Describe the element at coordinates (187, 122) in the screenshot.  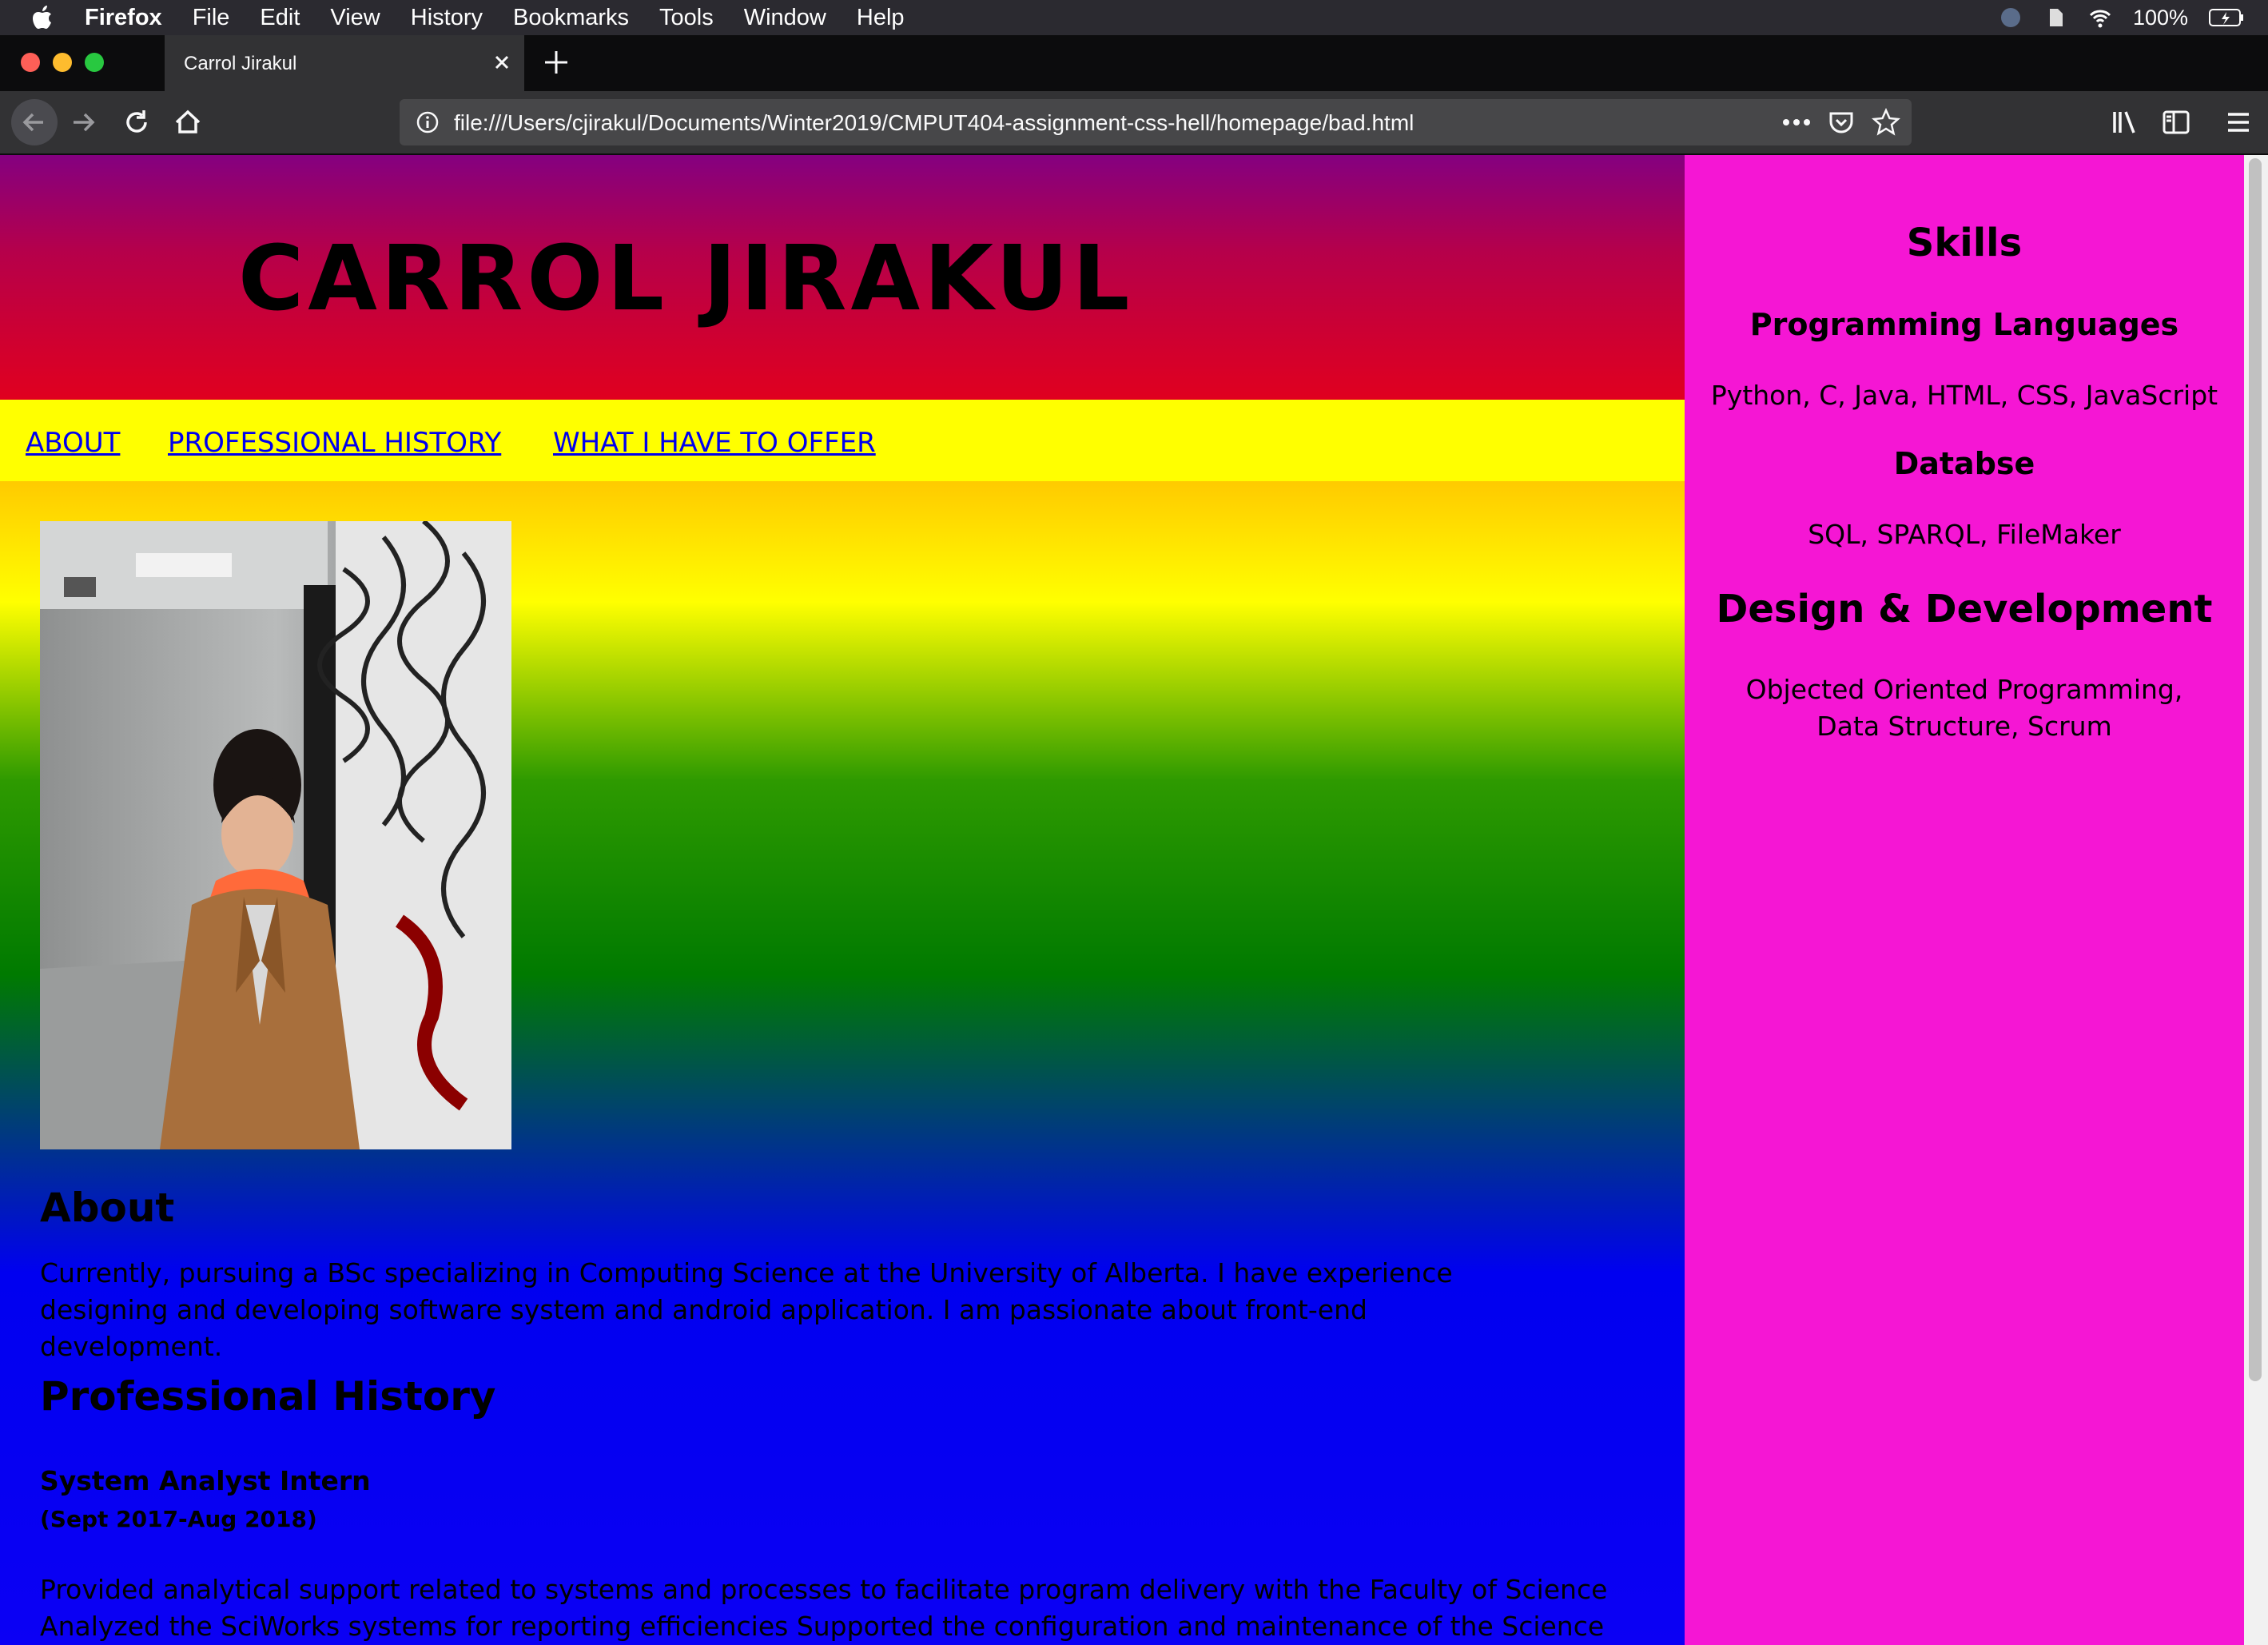
I see `home-icon` at that location.